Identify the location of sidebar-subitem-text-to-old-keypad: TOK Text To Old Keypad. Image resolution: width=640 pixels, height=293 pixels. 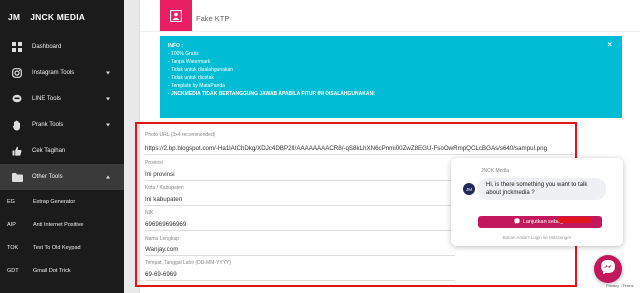
(62, 247).